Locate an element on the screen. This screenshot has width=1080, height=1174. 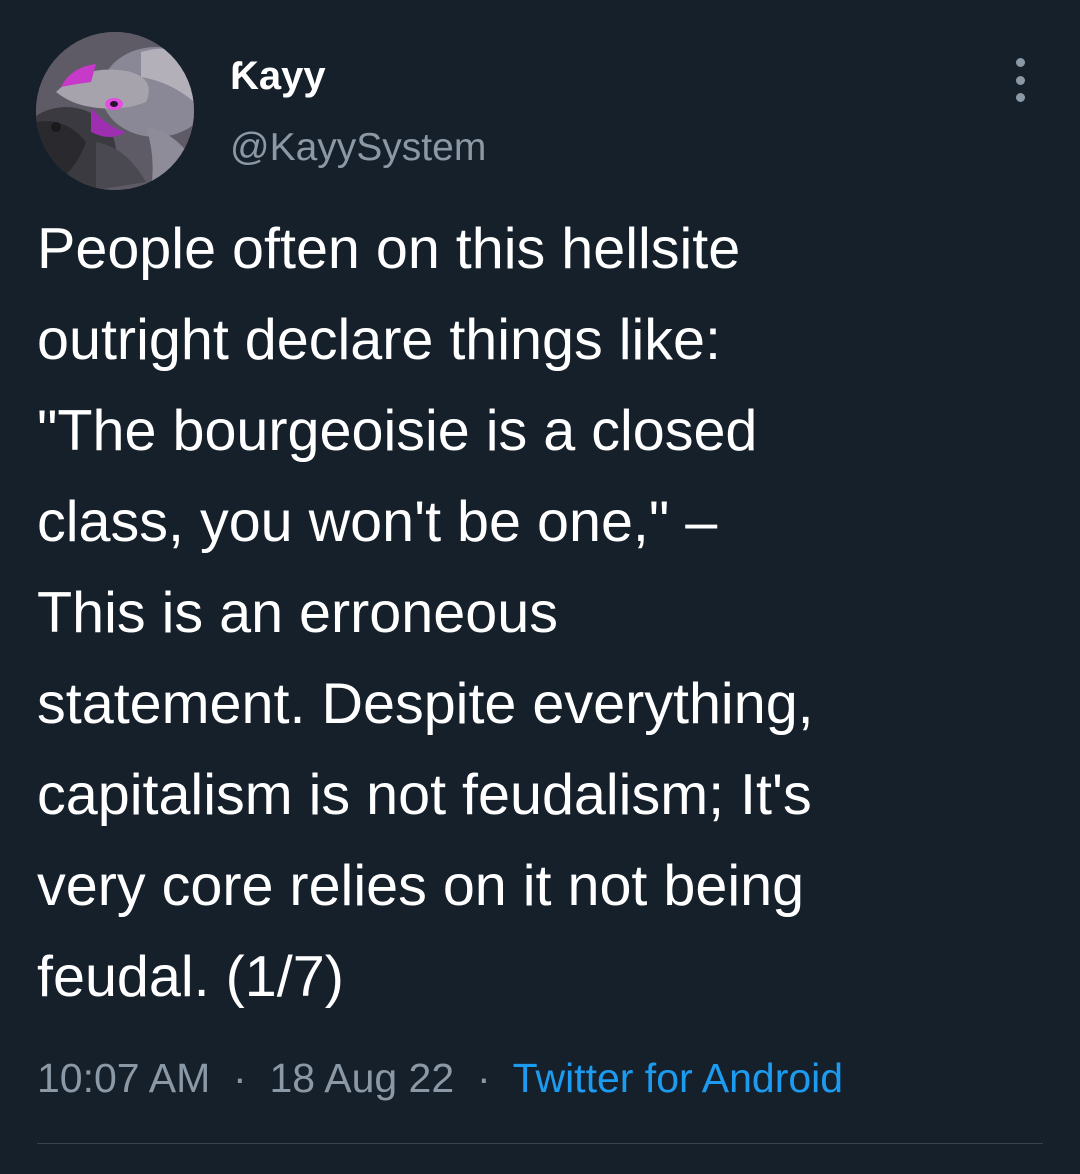
divider is located at coordinates (540, 1143).